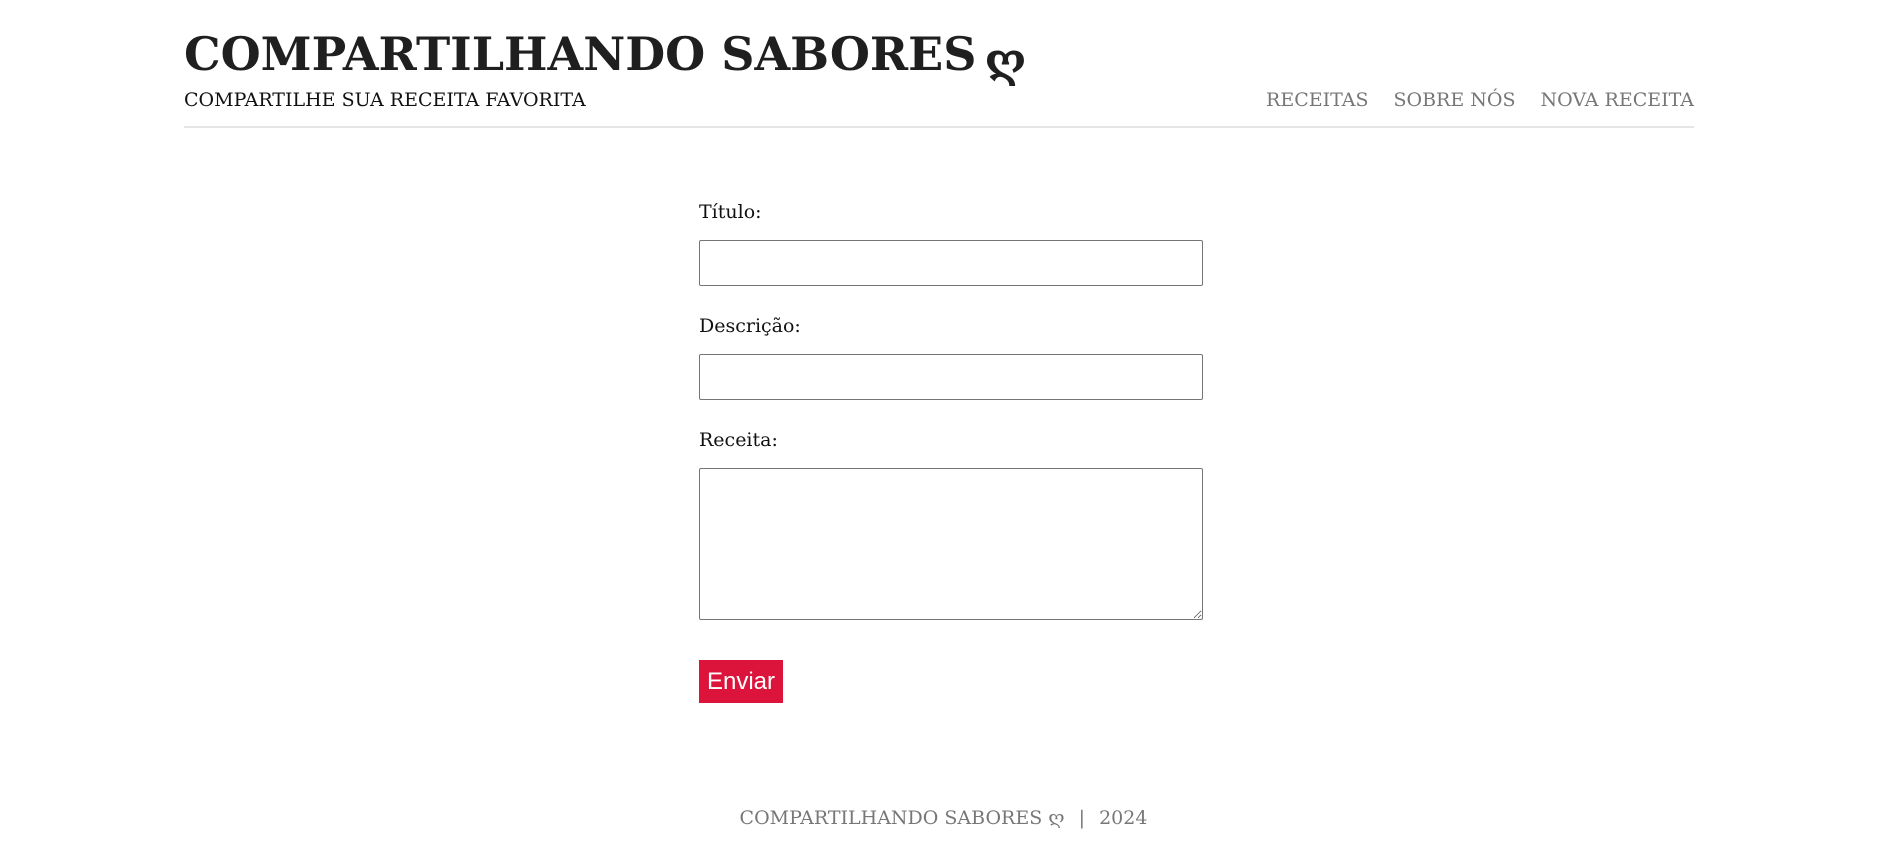  Describe the element at coordinates (1317, 100) in the screenshot. I see `nav-link-receitas: RECEITAS` at that location.